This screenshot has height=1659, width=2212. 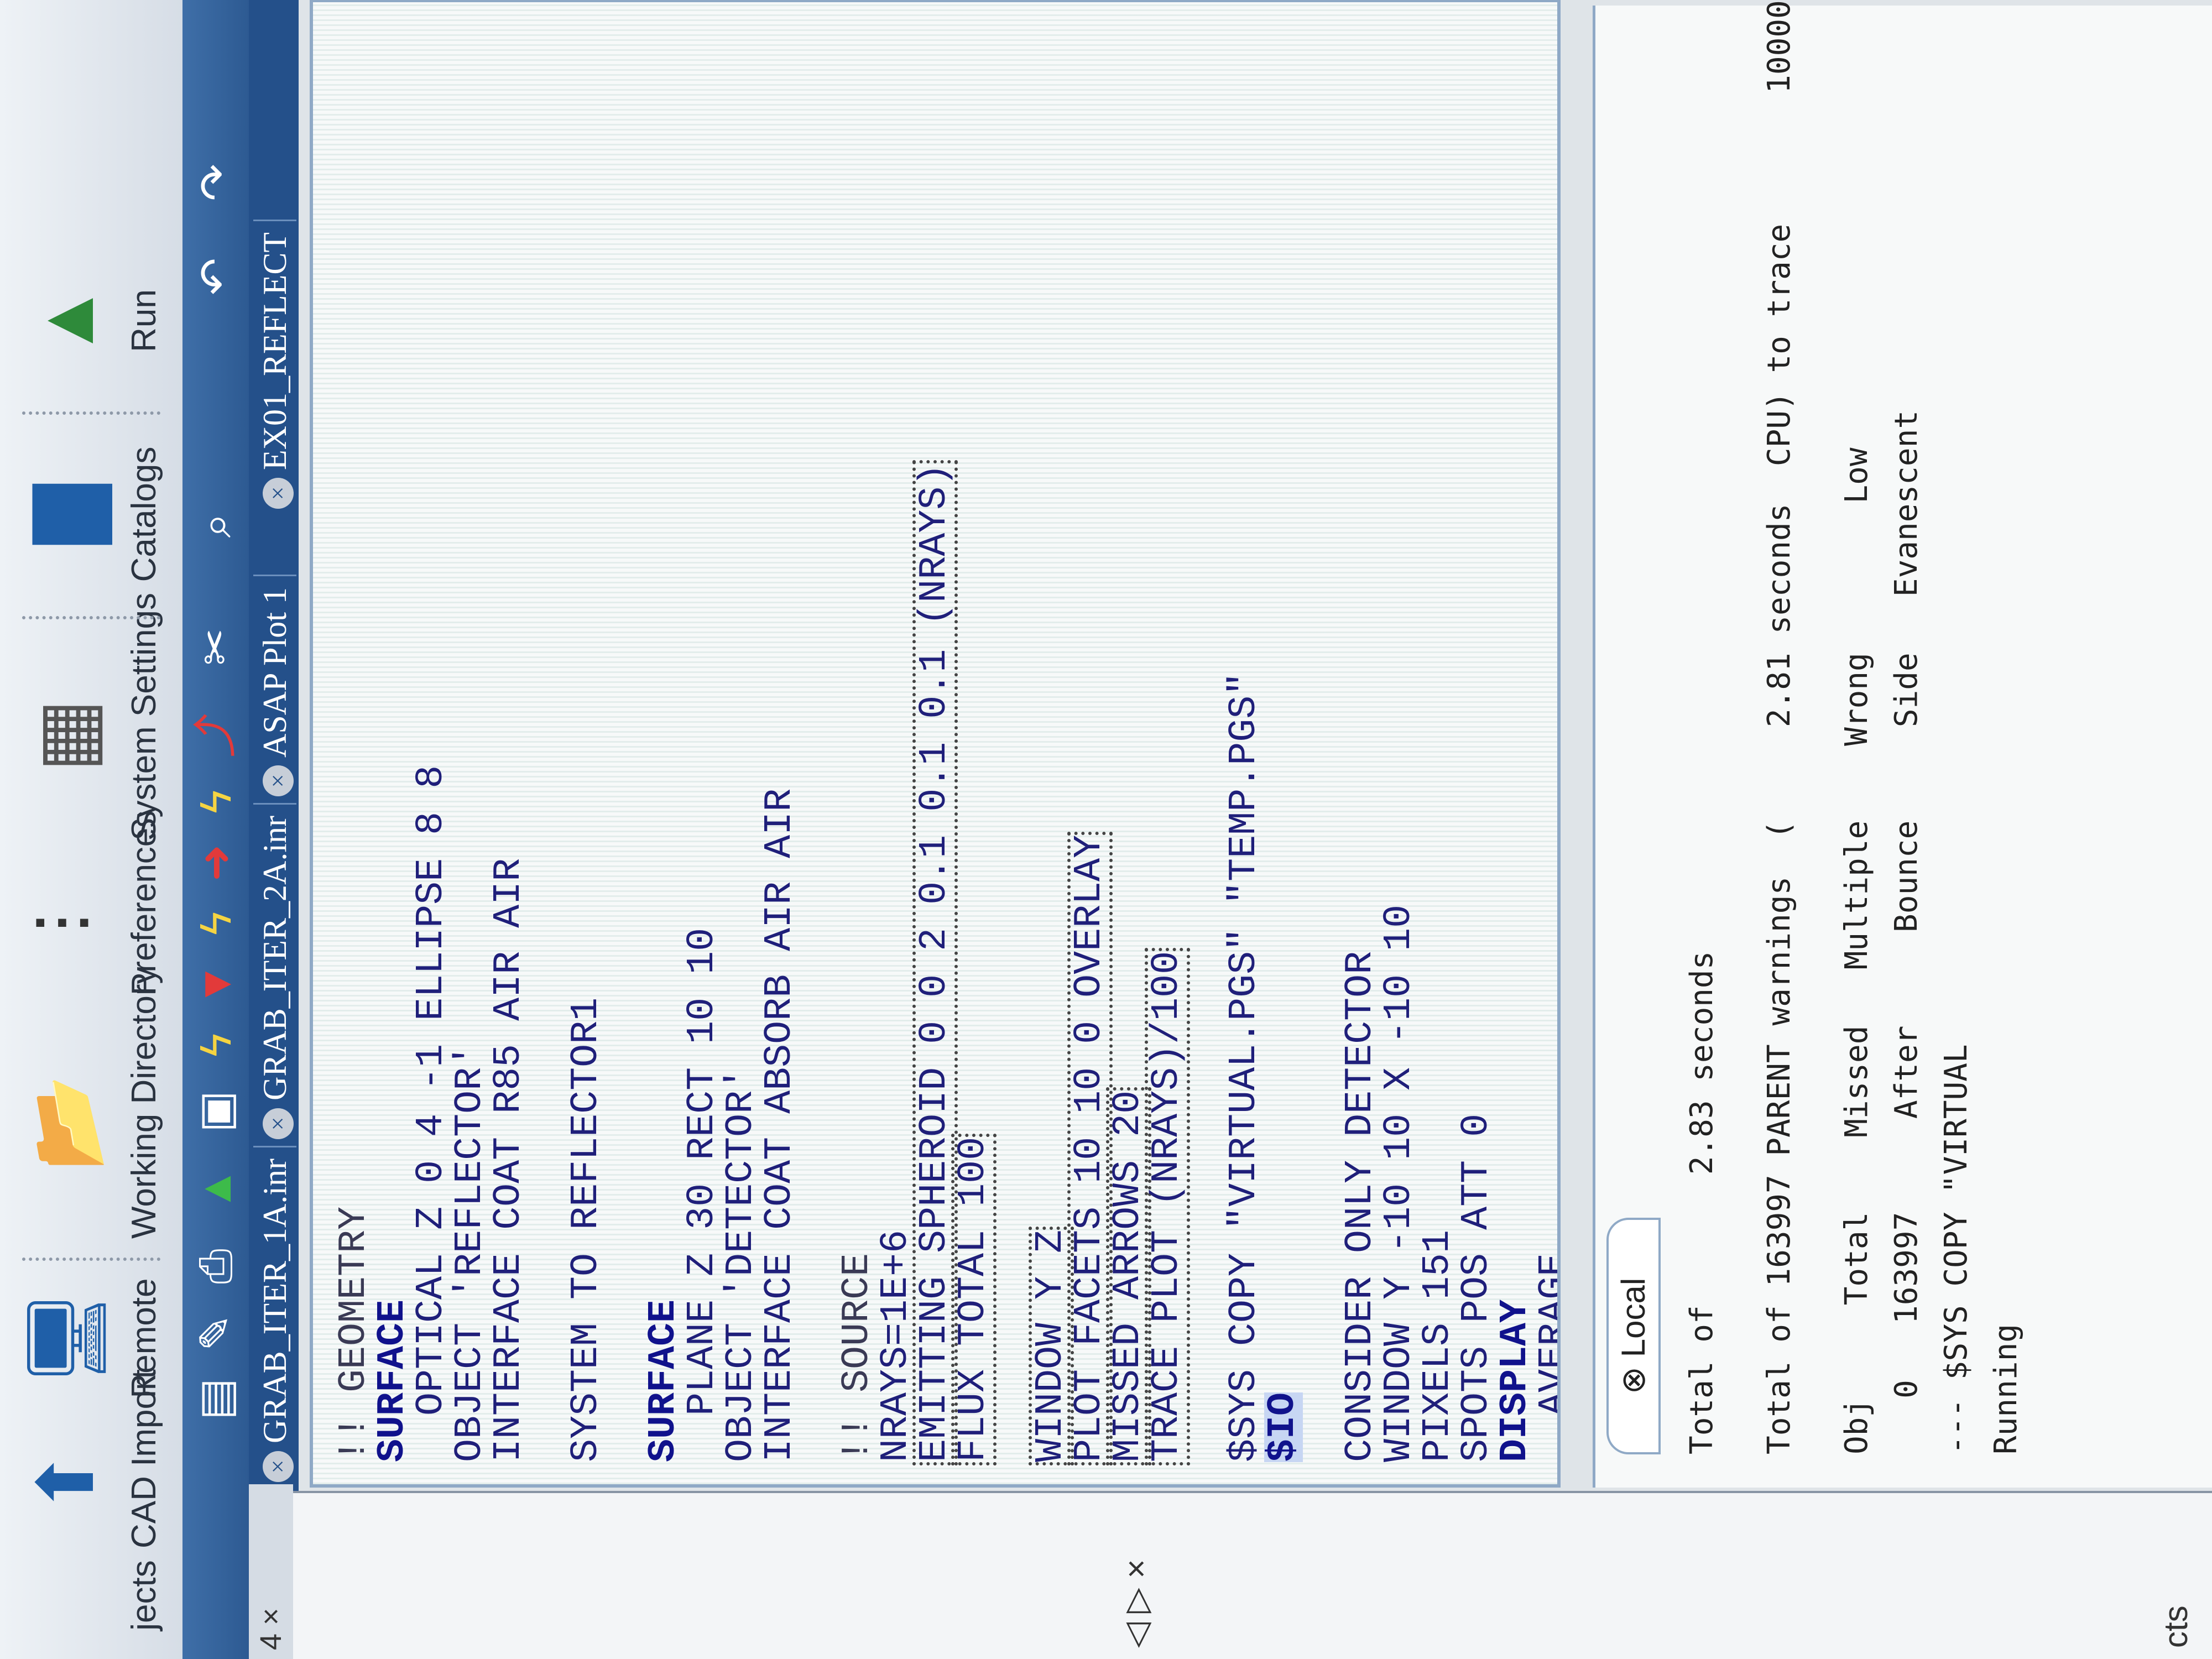 I want to click on code-line: DISPLAY, so click(x=1516, y=1381).